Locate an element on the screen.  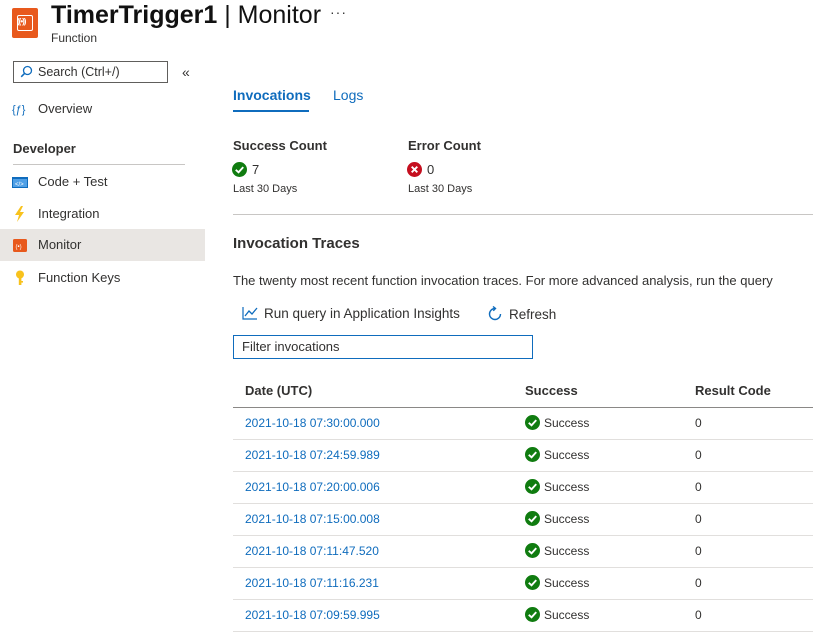
run-query-button: Run query in Application Insights is located at coordinates (351, 313).